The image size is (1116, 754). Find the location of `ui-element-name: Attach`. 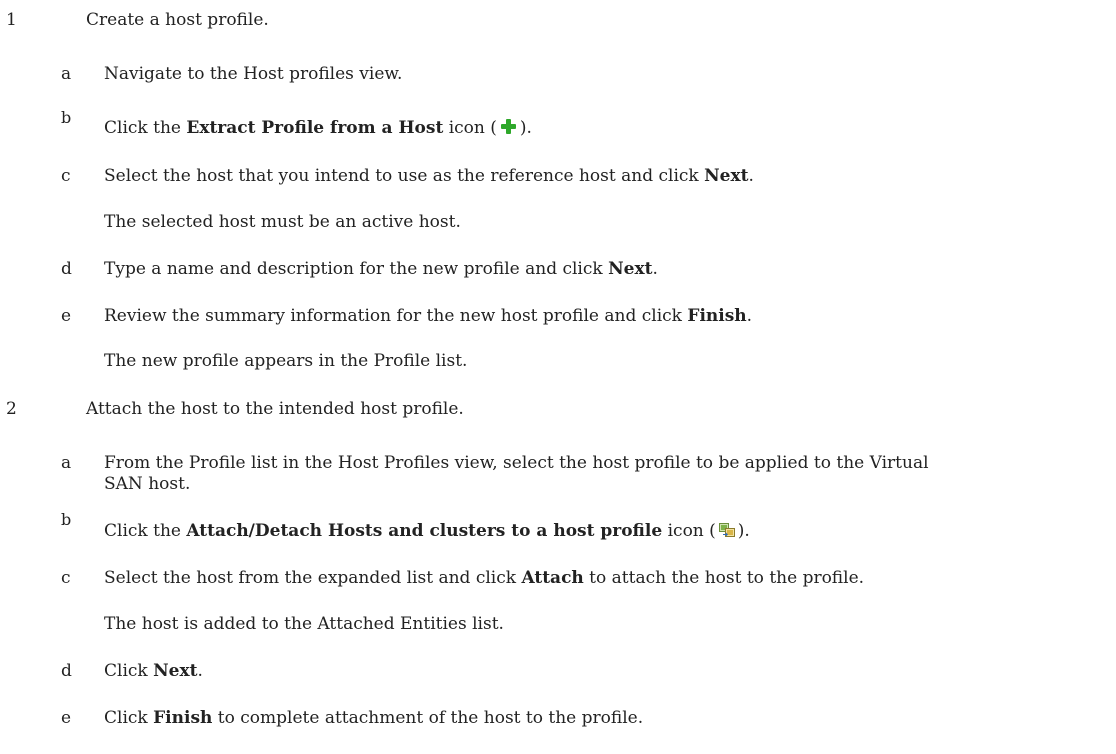

ui-element-name: Attach is located at coordinates (552, 578).